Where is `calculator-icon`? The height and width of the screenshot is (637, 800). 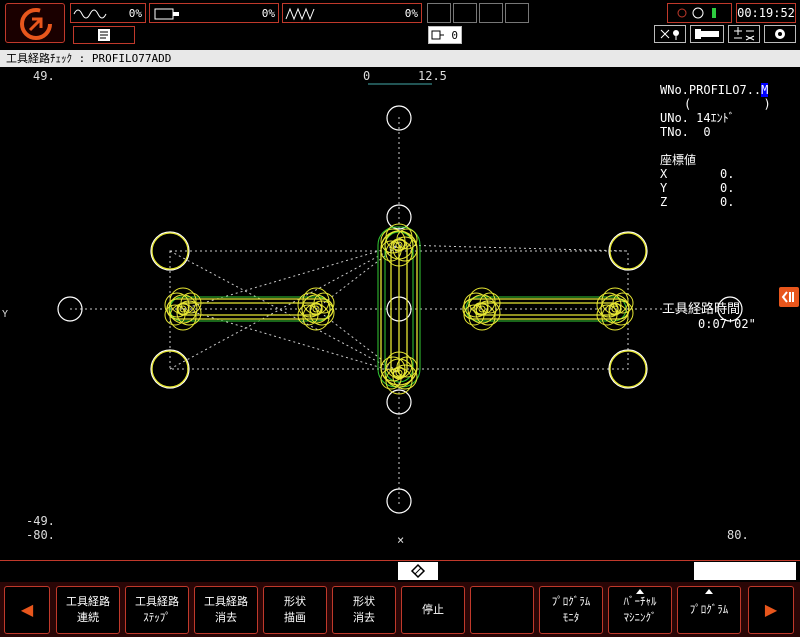 calculator-icon is located at coordinates (744, 34).